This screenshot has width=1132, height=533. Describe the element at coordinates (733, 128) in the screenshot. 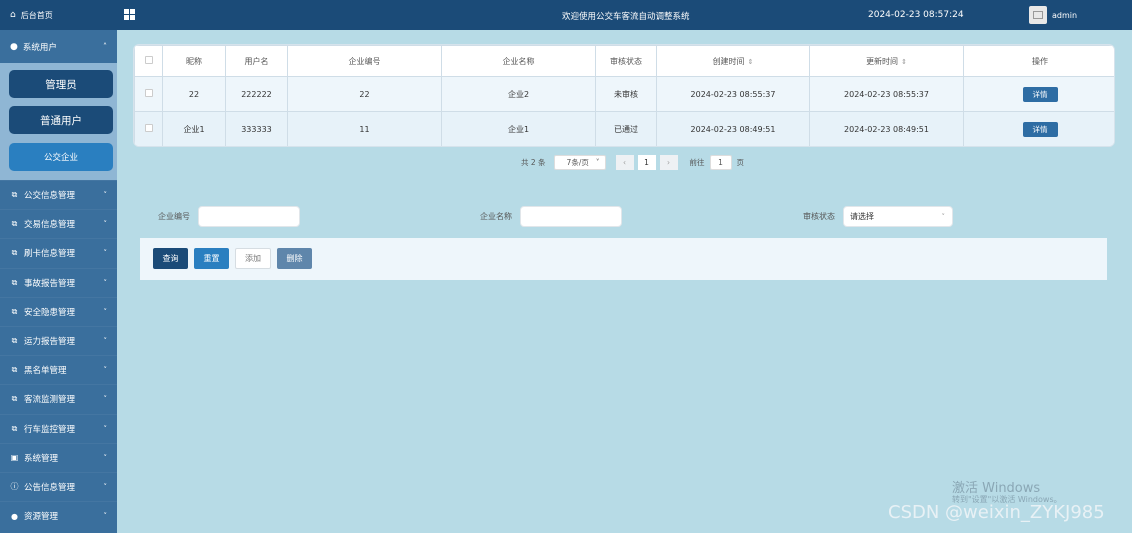

I see `cell-created: 2024-02-23 08:49:51` at that location.